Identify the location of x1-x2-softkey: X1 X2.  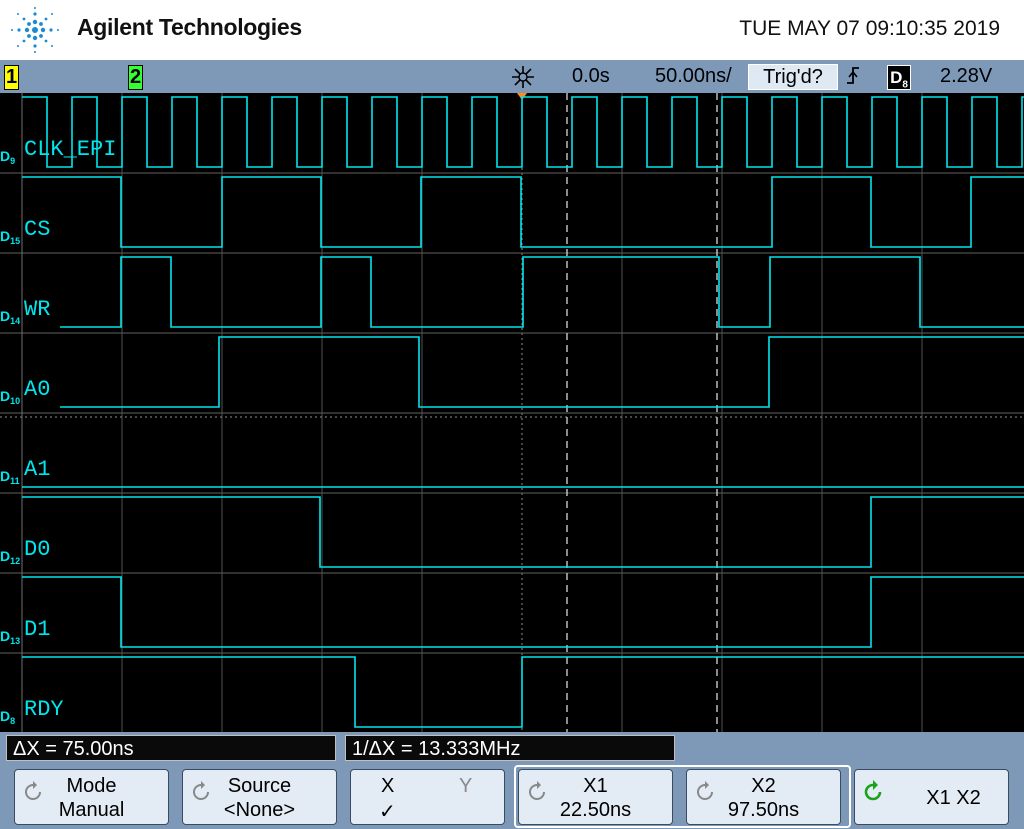
(931, 797).